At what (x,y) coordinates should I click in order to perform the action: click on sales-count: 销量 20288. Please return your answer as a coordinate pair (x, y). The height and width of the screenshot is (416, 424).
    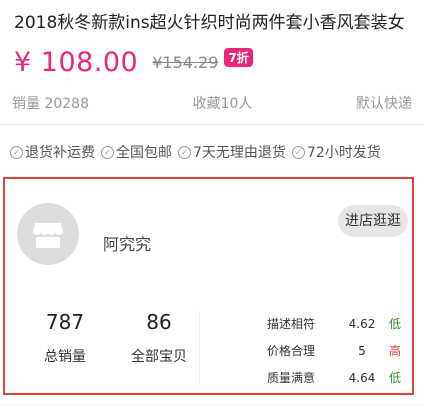
    Looking at the image, I should click on (50, 104).